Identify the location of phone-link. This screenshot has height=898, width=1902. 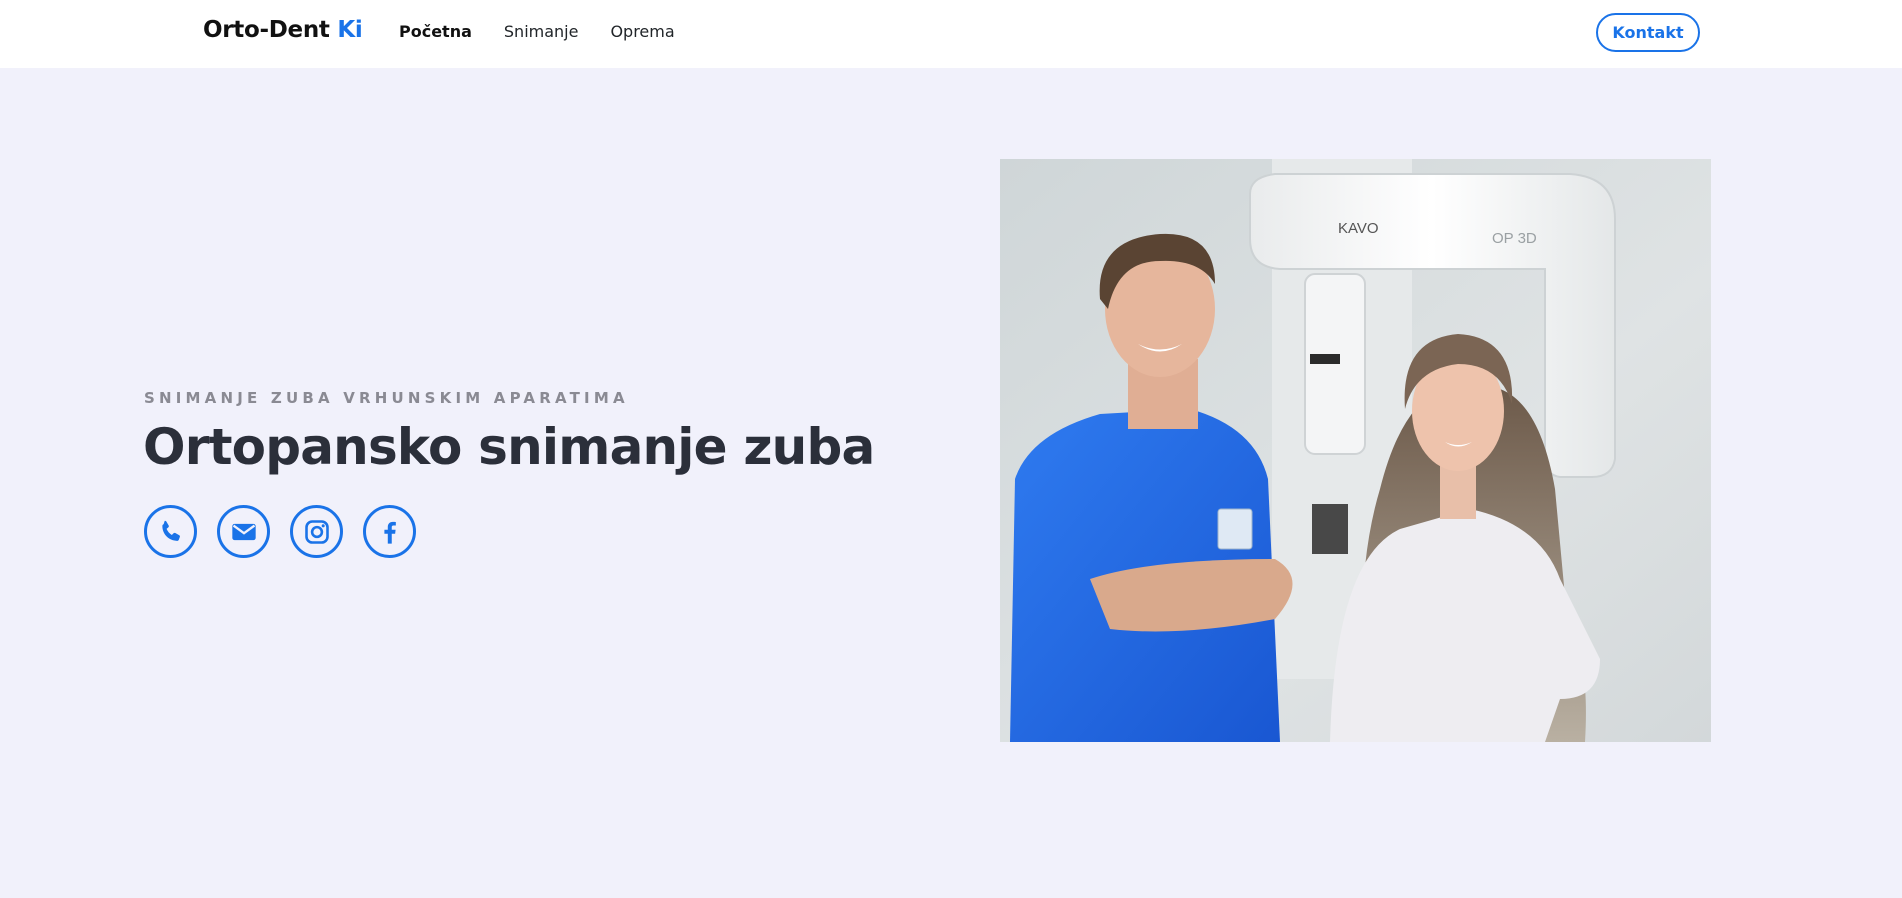
(170, 531).